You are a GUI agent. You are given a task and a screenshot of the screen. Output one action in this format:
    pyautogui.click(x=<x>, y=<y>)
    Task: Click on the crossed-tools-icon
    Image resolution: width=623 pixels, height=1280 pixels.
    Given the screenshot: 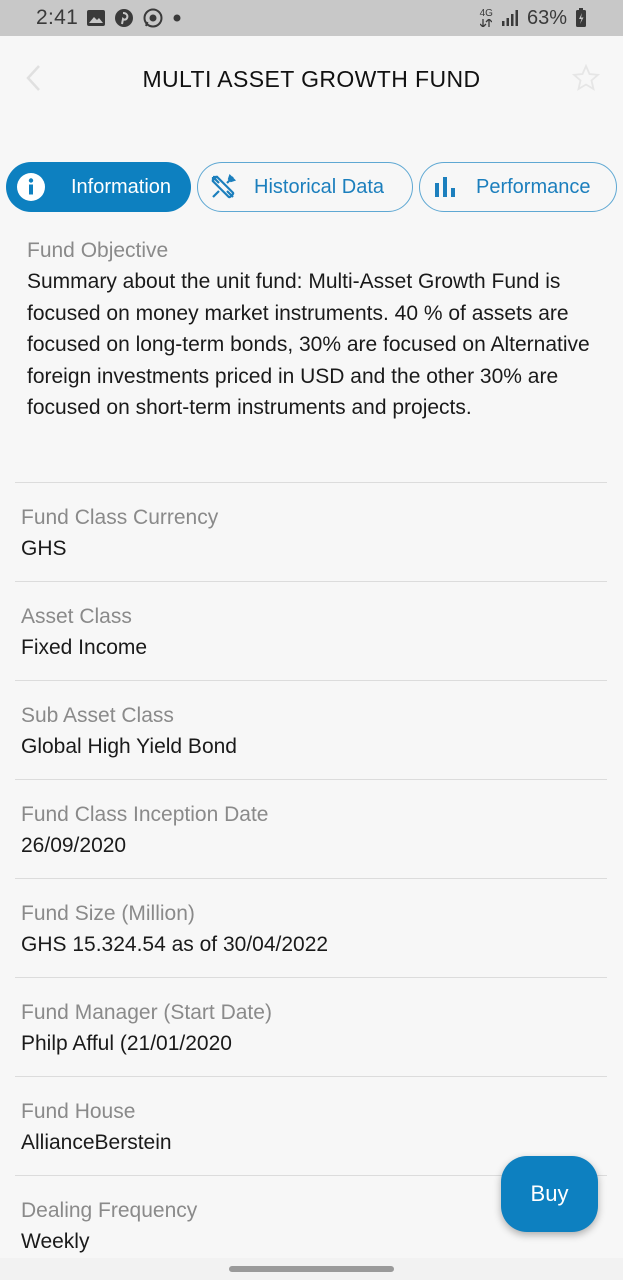 What is the action you would take?
    pyautogui.click(x=223, y=187)
    